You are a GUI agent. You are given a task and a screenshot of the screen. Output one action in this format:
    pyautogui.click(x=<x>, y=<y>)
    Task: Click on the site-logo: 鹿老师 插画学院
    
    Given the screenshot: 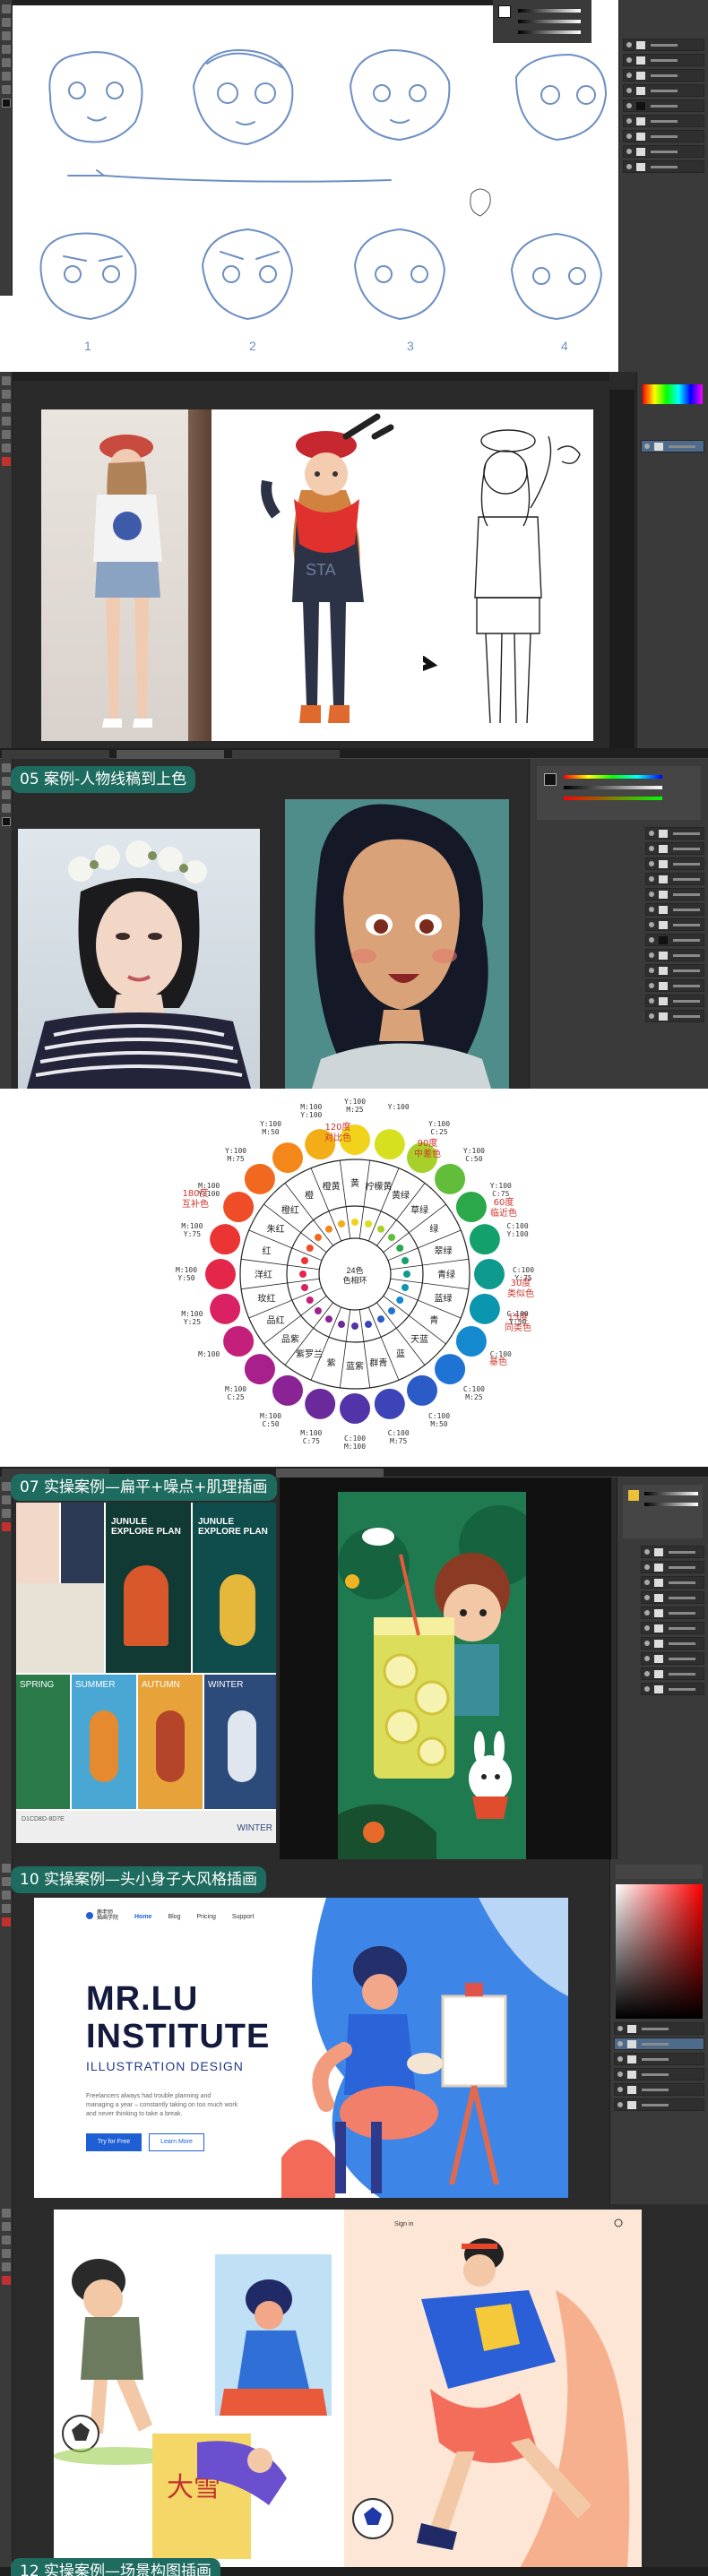 What is the action you would take?
    pyautogui.click(x=102, y=1916)
    